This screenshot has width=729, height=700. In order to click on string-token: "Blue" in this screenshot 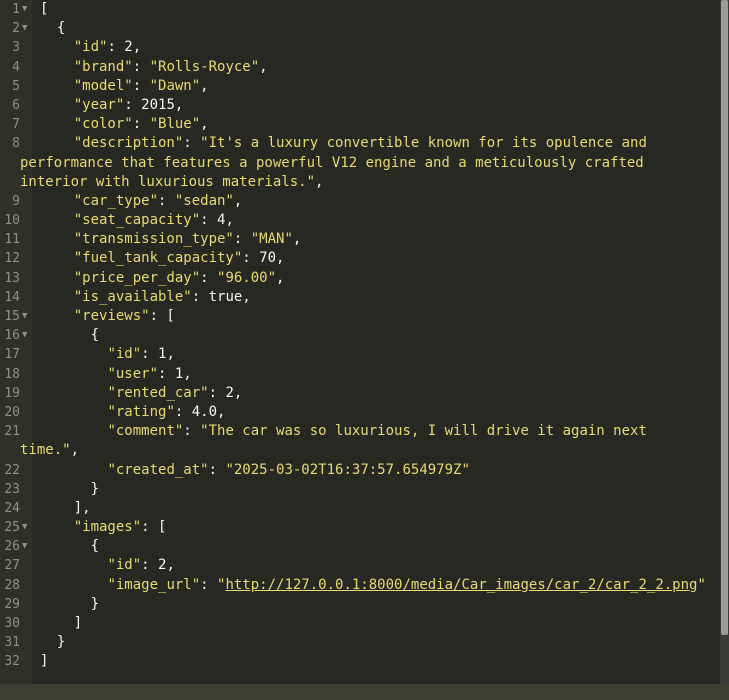, I will do `click(175, 124)`.